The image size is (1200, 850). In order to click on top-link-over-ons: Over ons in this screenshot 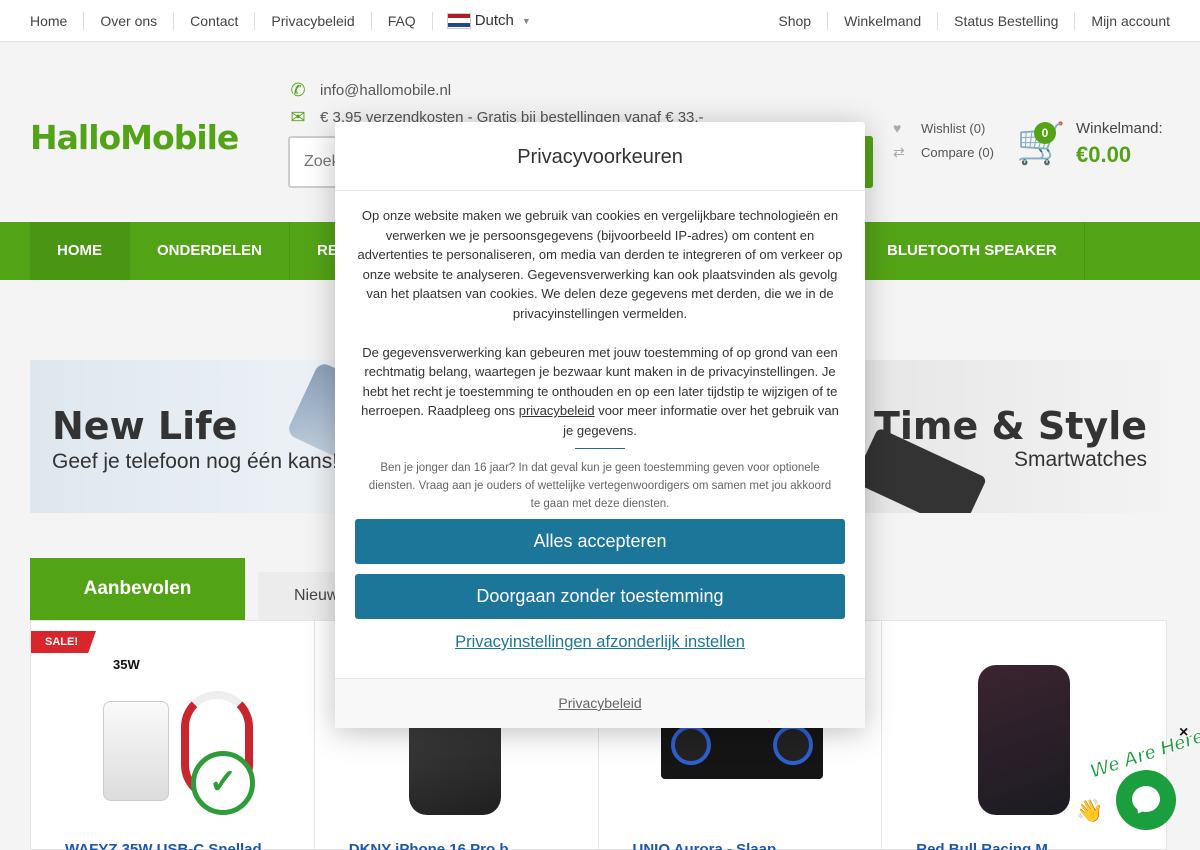, I will do `click(129, 20)`.